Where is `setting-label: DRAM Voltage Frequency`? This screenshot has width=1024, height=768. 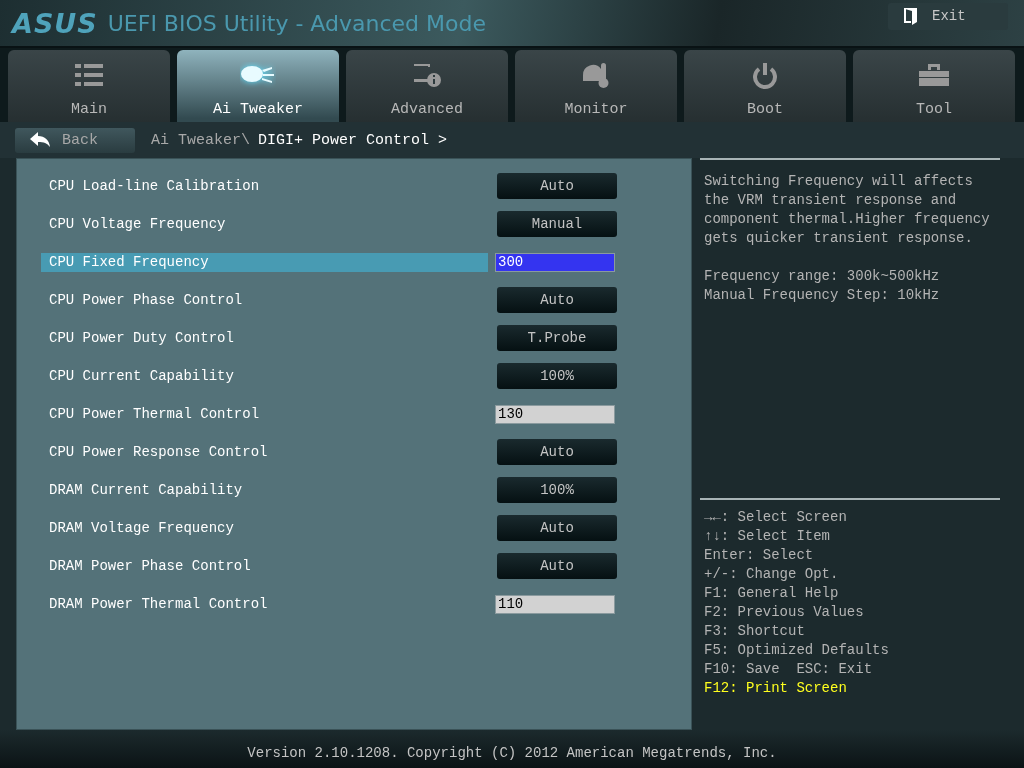 setting-label: DRAM Voltage Frequency is located at coordinates (264, 528).